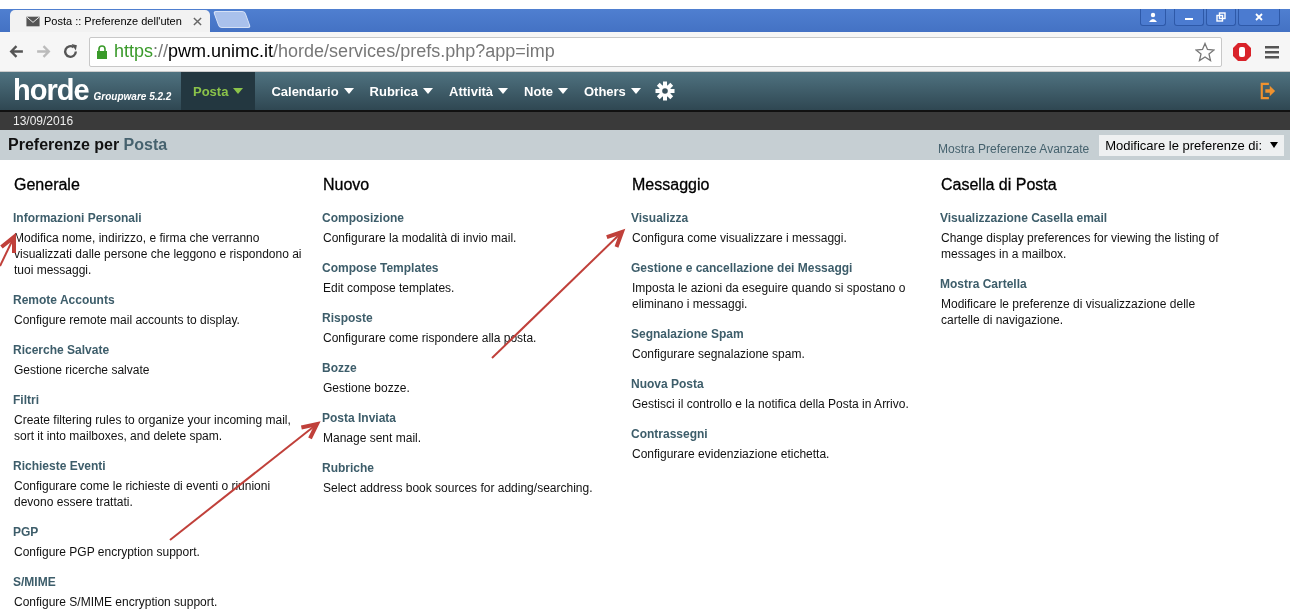 This screenshot has height=614, width=1290. Describe the element at coordinates (34, 582) in the screenshot. I see `preference-link: S/MIME` at that location.